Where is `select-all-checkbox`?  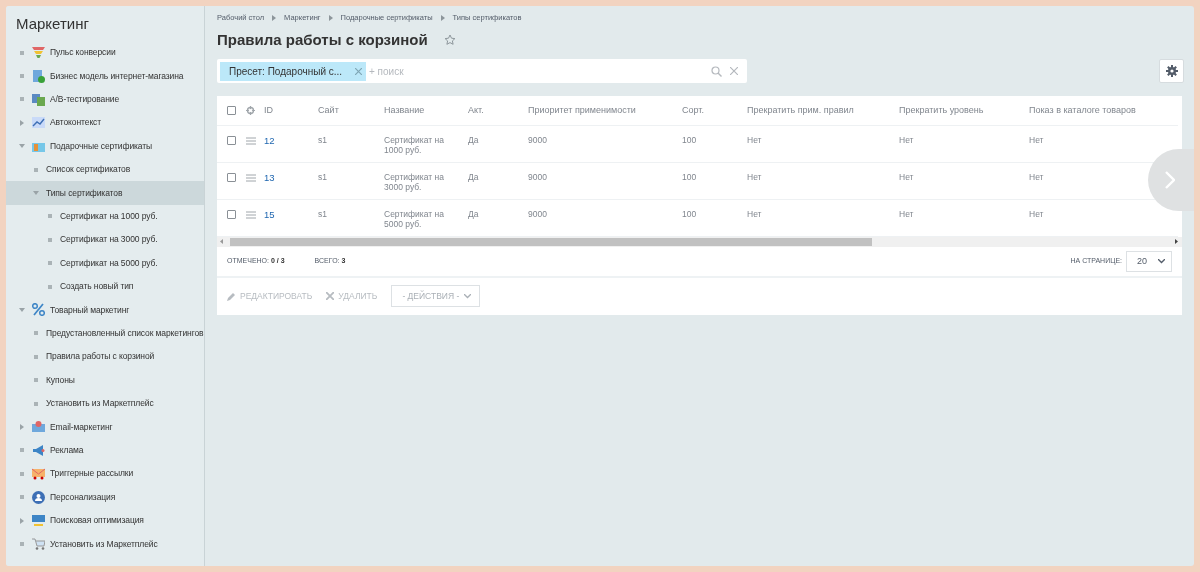
select-all-checkbox is located at coordinates (231, 110).